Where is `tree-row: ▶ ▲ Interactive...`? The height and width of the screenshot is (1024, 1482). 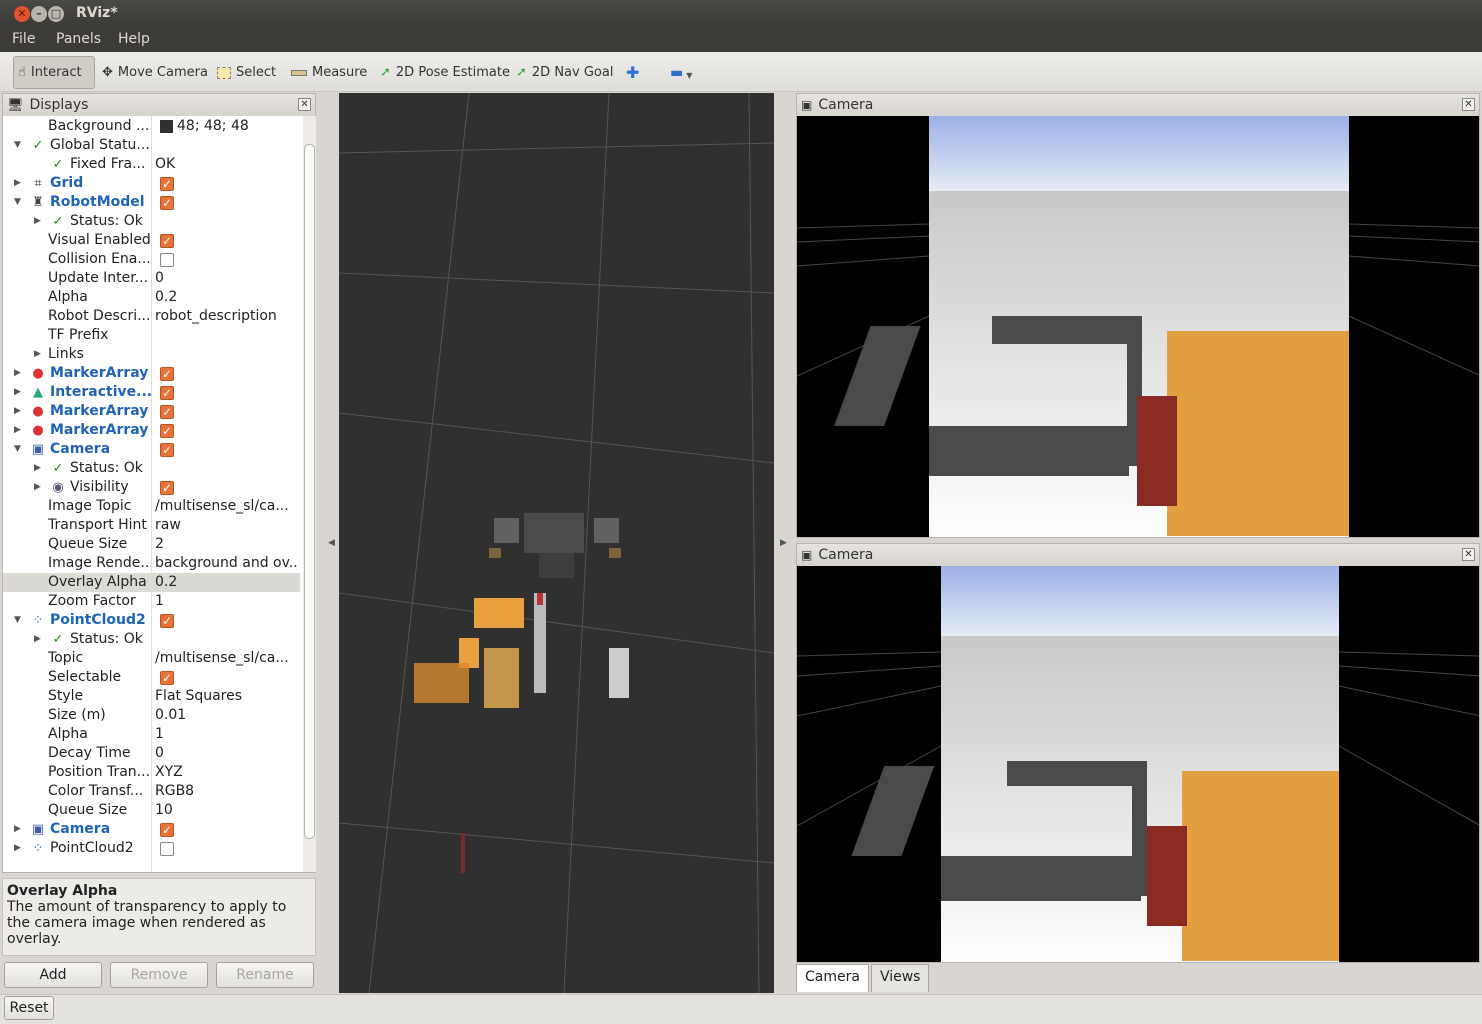 tree-row: ▶ ▲ Interactive... is located at coordinates (151, 393).